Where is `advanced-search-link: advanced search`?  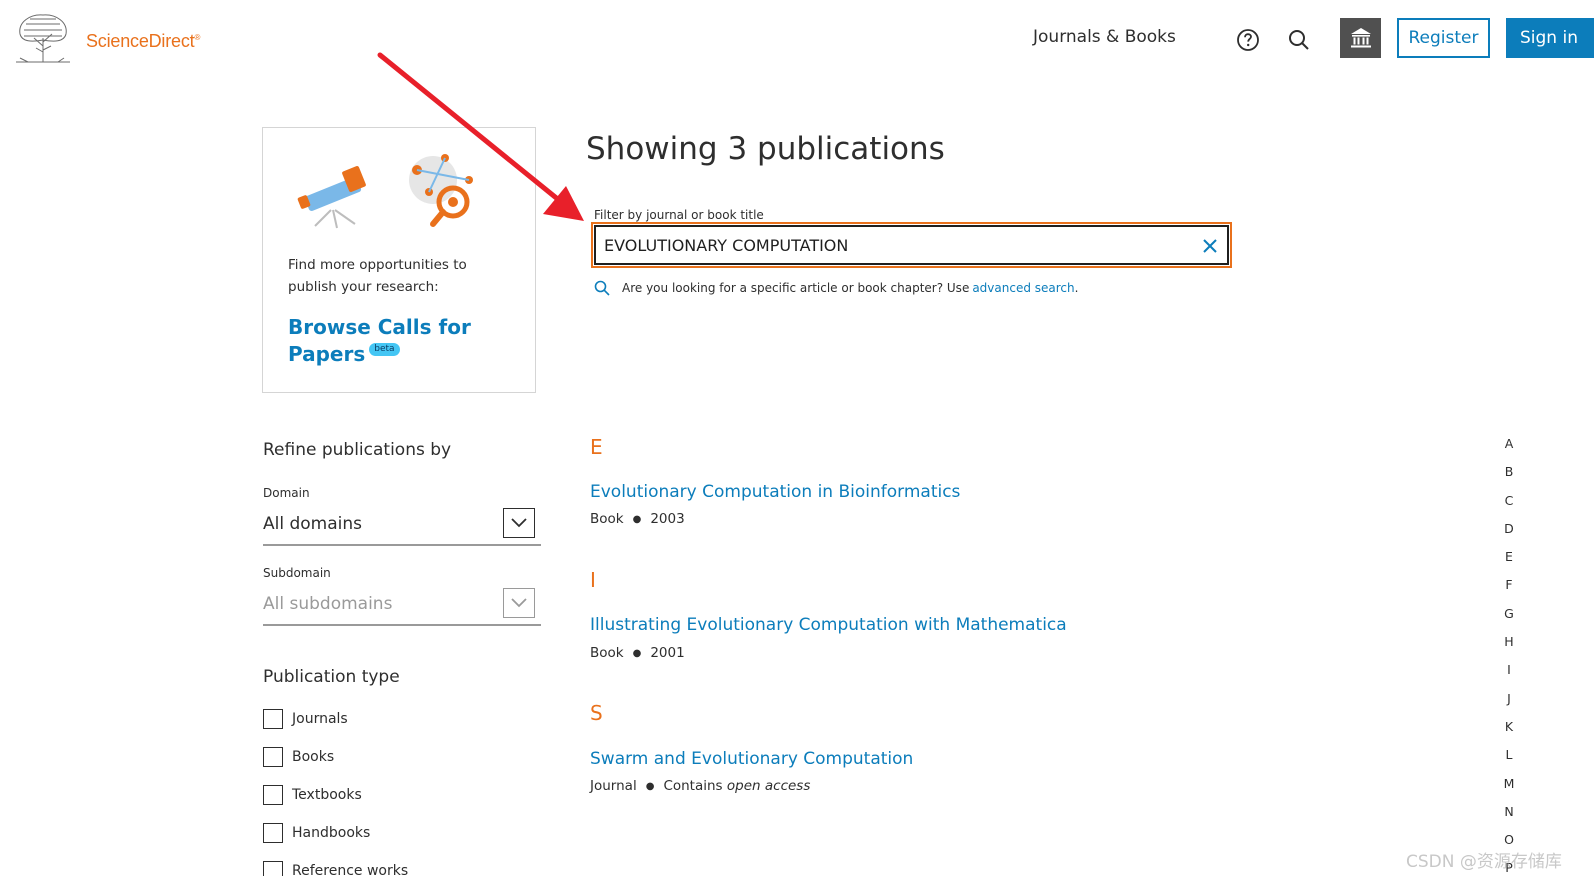
advanced-search-link: advanced search is located at coordinates (1023, 288).